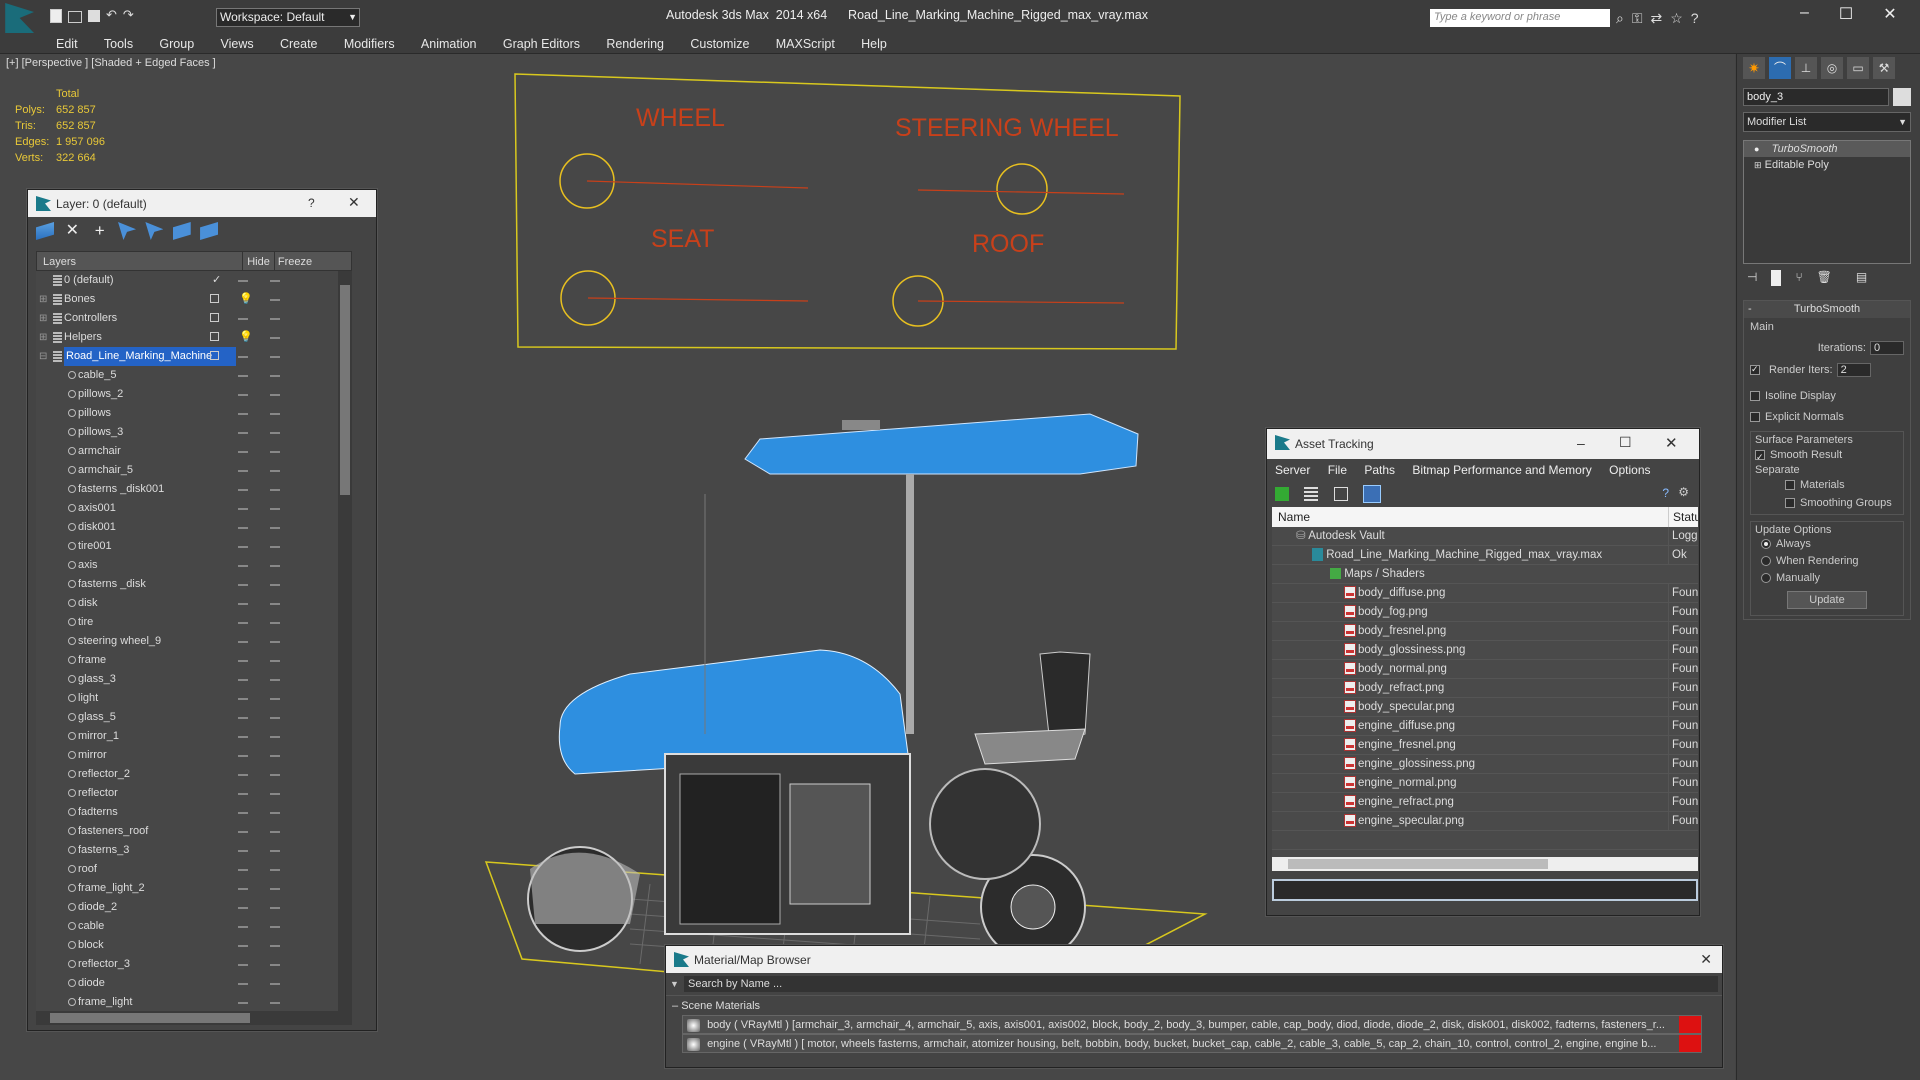 Image resolution: width=1920 pixels, height=1080 pixels. Describe the element at coordinates (719, 44) in the screenshot. I see `menu-customize: Customize` at that location.